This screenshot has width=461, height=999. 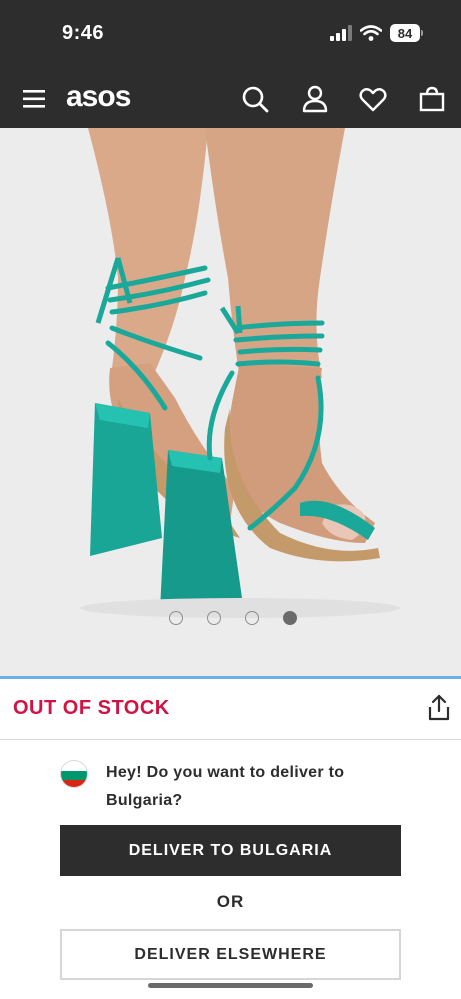 I want to click on asos-logo: asos, so click(x=98, y=97).